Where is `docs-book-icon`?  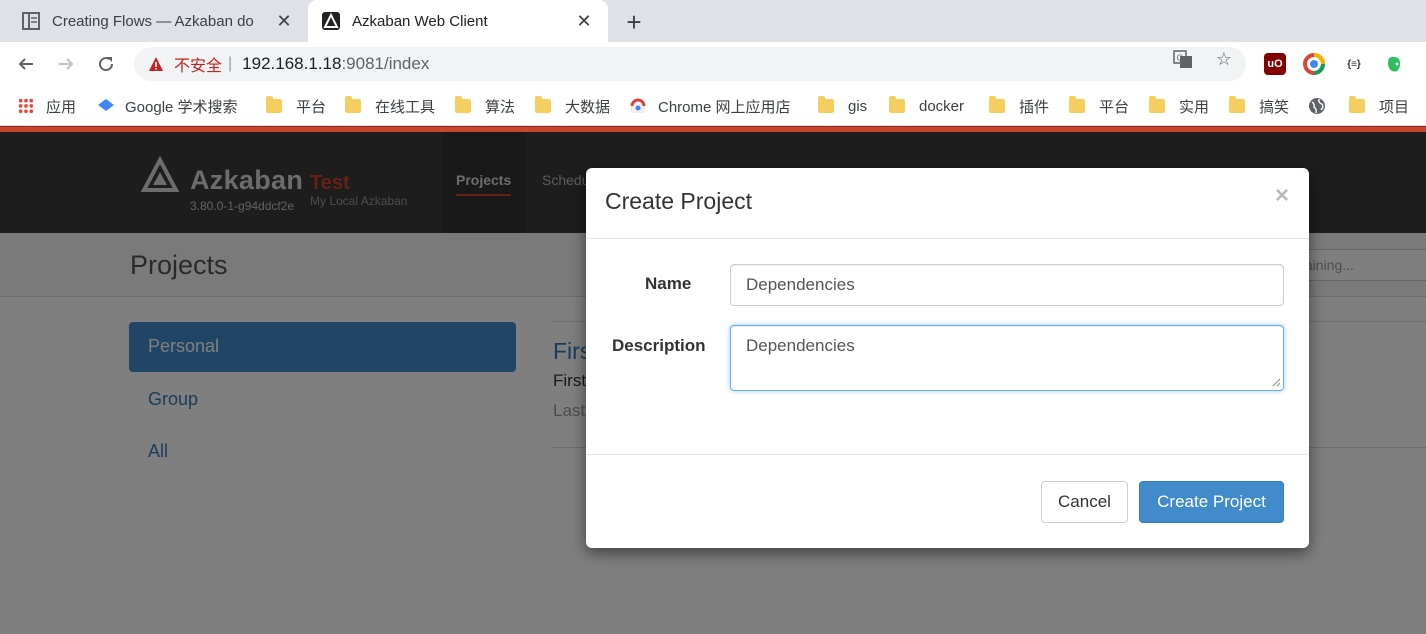
docs-book-icon is located at coordinates (31, 21).